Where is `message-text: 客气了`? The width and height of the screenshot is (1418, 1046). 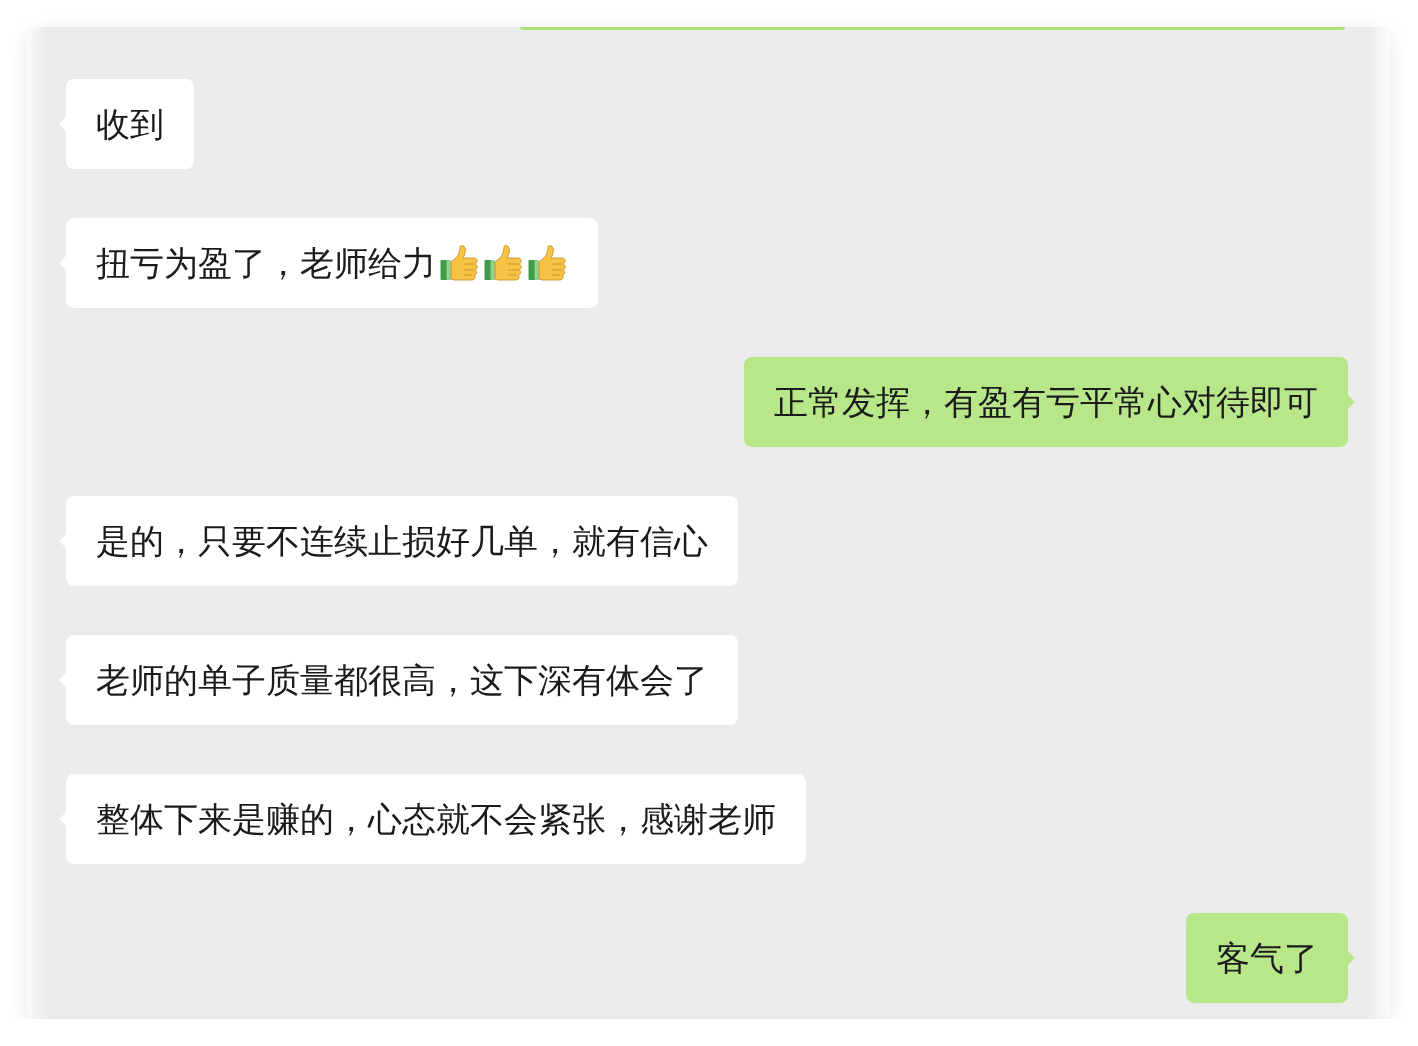
message-text: 客气了 is located at coordinates (1267, 958).